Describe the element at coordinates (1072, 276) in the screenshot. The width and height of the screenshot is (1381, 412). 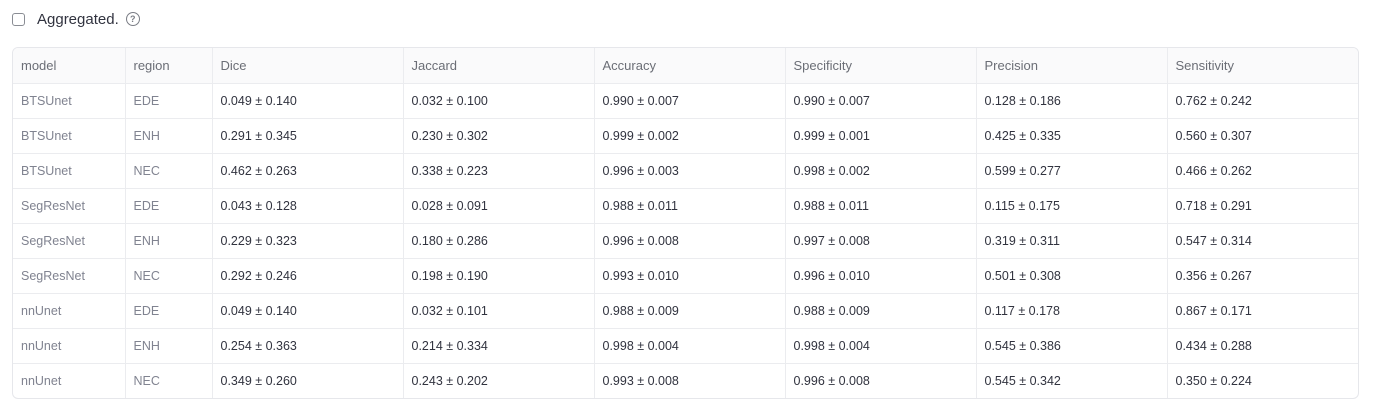
I see `cell-precision: 0.501 ± 0.308` at that location.